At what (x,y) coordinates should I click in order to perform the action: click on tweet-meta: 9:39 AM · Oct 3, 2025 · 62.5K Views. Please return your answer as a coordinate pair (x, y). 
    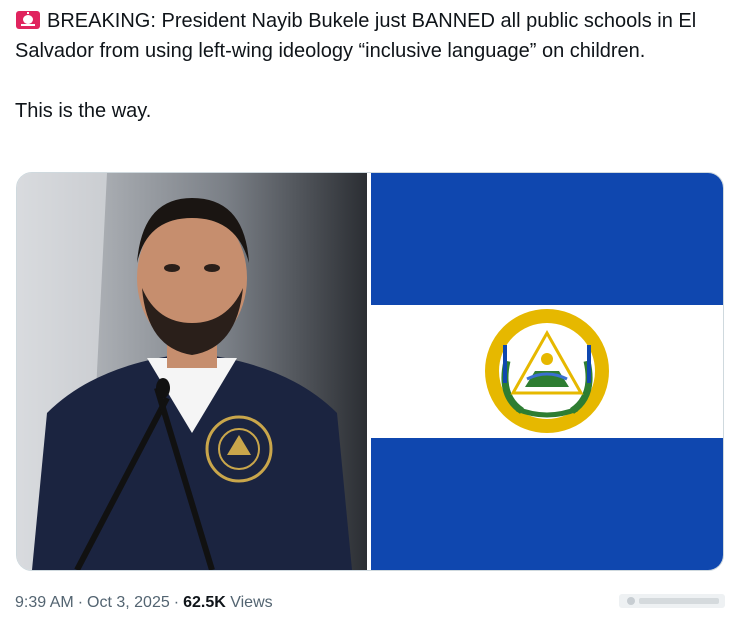
    Looking at the image, I should click on (144, 603).